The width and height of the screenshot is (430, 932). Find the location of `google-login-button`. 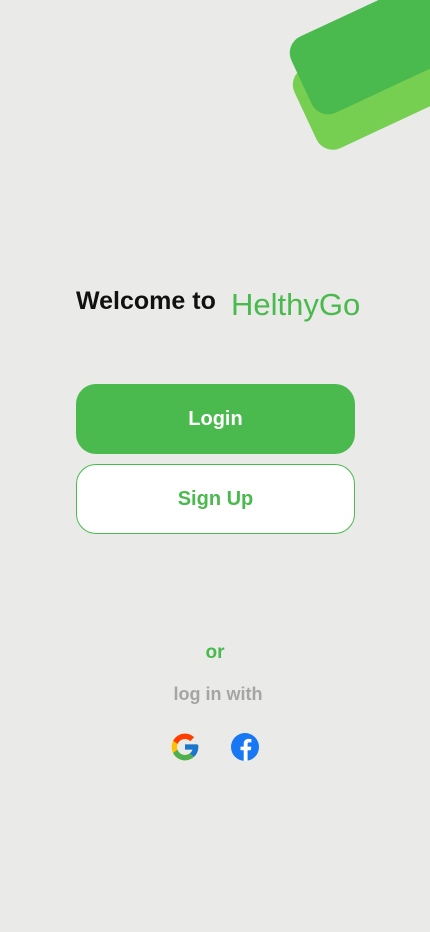

google-login-button is located at coordinates (185, 747).